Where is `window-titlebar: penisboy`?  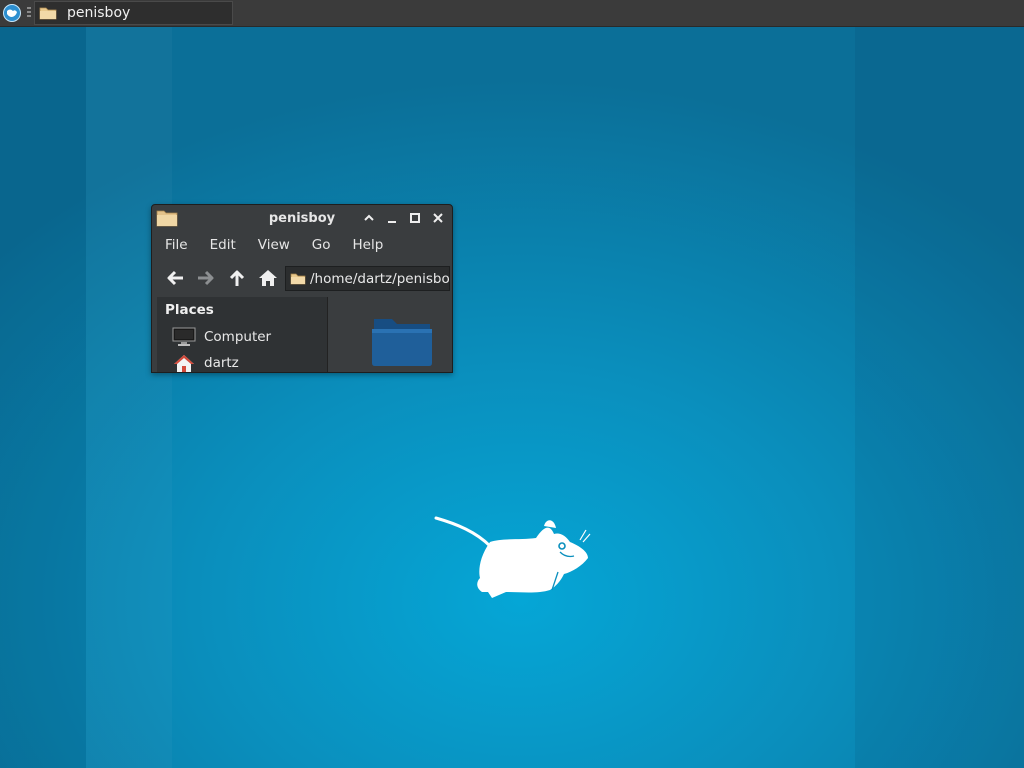
window-titlebar: penisboy is located at coordinates (302, 219).